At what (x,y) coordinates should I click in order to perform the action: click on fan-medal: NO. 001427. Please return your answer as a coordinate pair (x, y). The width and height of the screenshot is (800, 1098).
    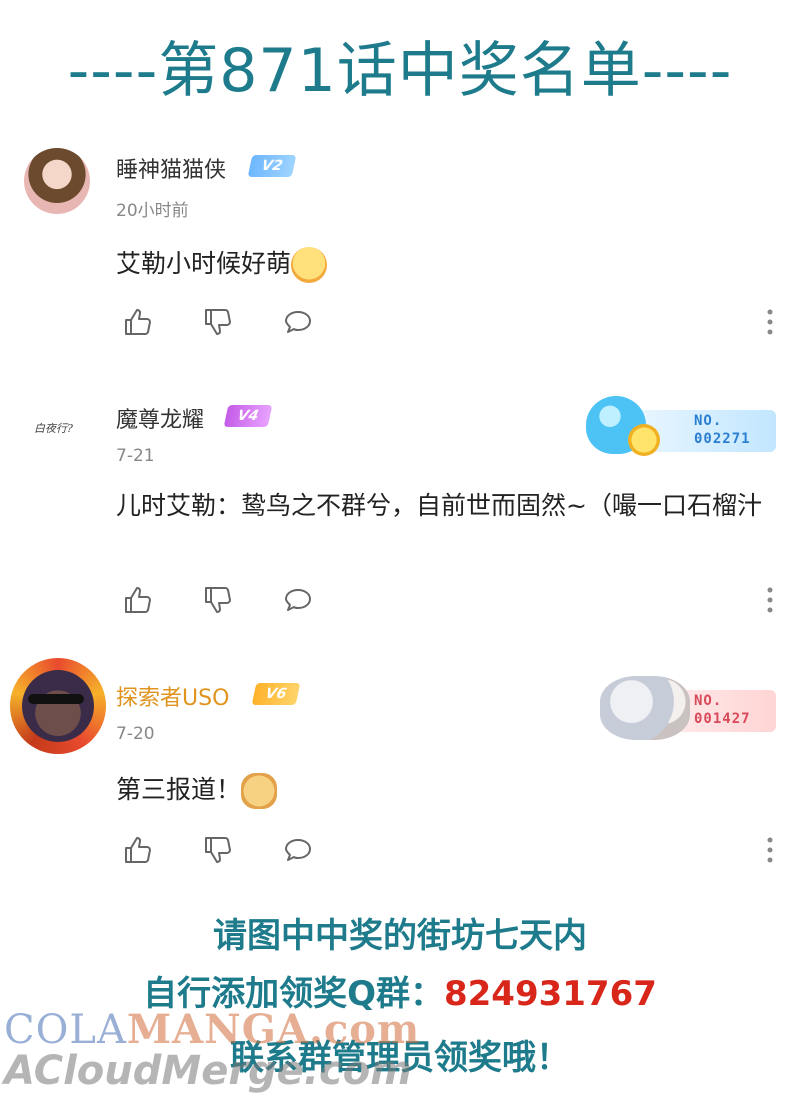
    Looking at the image, I should click on (681, 708).